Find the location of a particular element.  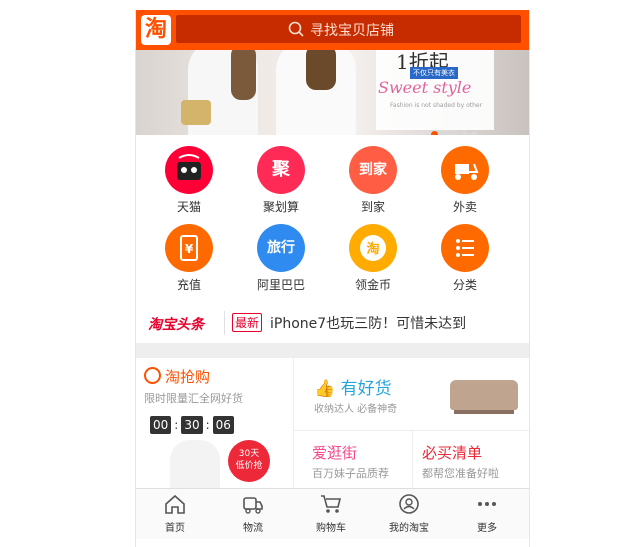

entry-recharge: ¥ 充值 is located at coordinates (189, 258).